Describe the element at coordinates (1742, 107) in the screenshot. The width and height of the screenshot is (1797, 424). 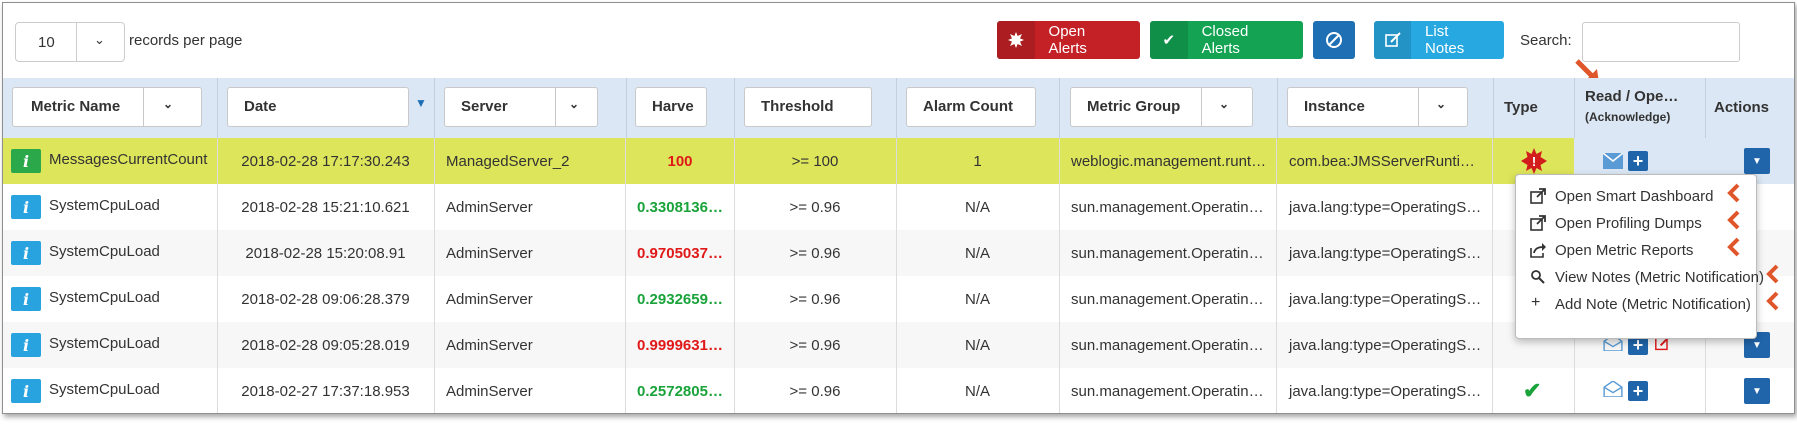
I see `actions-header: Actions` at that location.